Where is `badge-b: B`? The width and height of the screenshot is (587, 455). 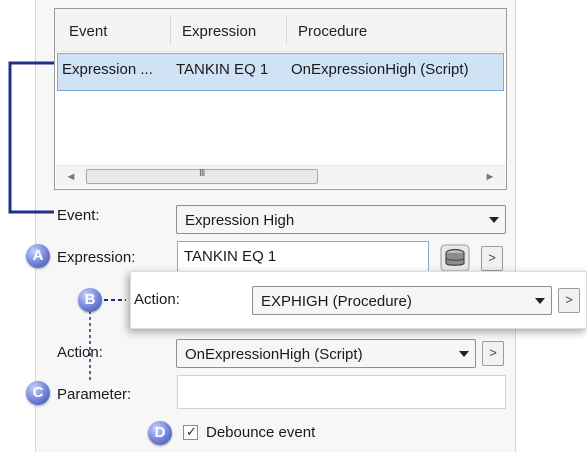 badge-b: B is located at coordinates (90, 300).